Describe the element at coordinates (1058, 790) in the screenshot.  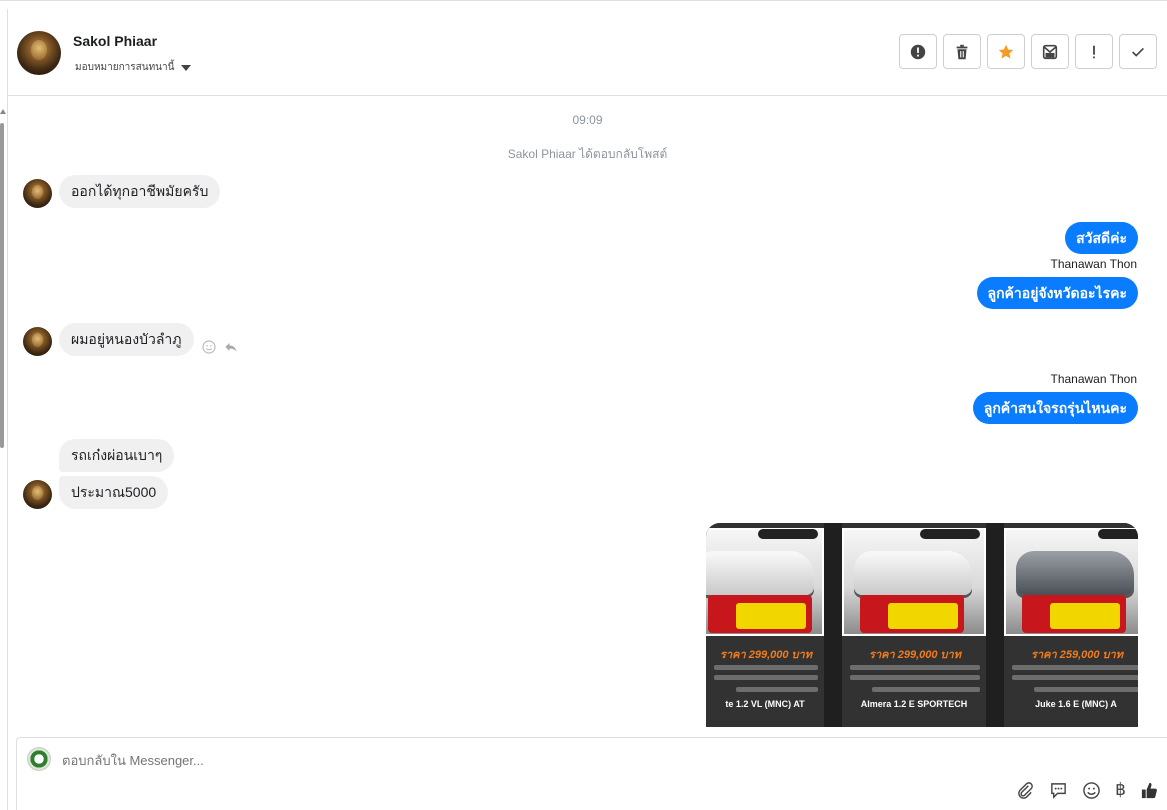
I see `saved-reply-icon` at that location.